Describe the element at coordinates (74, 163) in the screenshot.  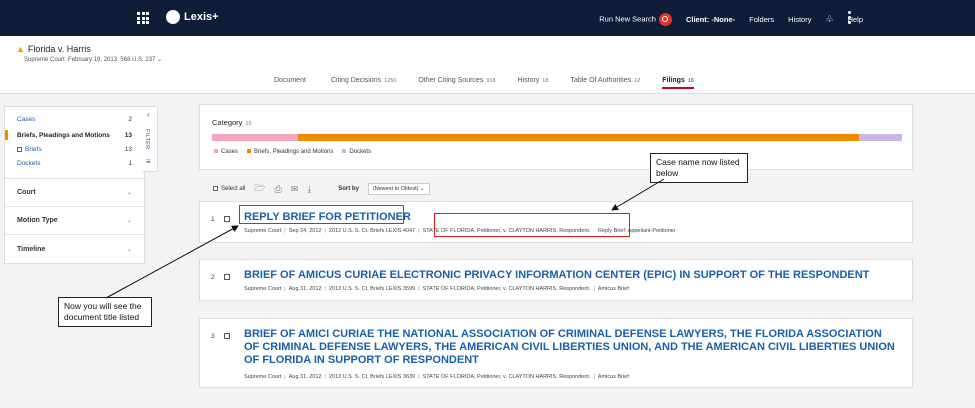
I see `sidebar-item-dockets: Dockets 1` at that location.